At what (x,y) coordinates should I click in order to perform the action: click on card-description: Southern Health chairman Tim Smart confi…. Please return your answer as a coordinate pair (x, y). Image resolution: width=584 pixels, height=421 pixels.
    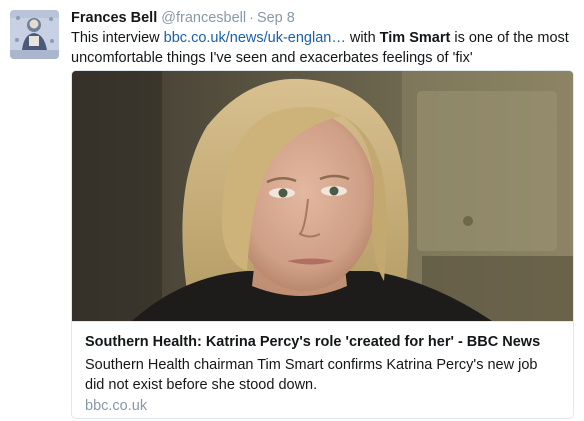
    Looking at the image, I should click on (311, 375).